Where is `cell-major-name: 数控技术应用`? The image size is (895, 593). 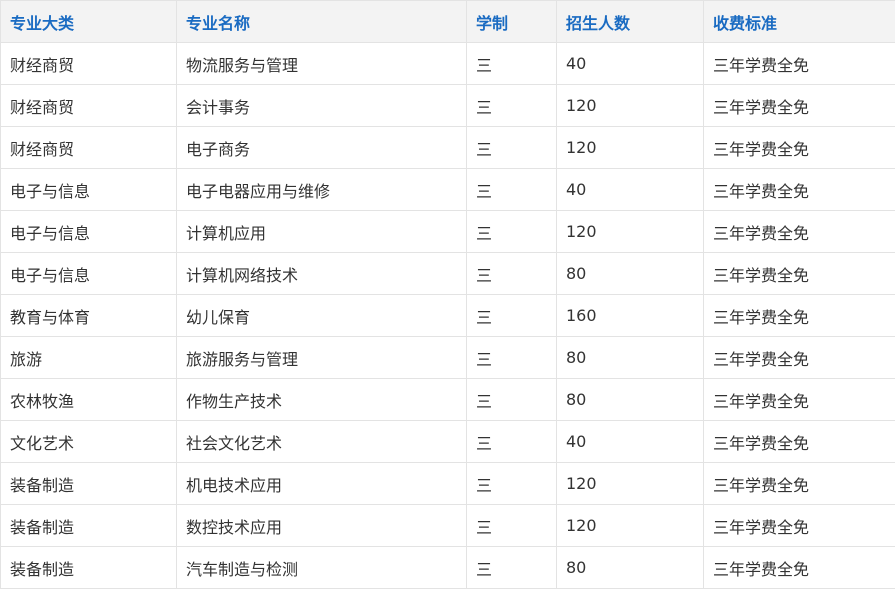
cell-major-name: 数控技术应用 is located at coordinates (321, 525).